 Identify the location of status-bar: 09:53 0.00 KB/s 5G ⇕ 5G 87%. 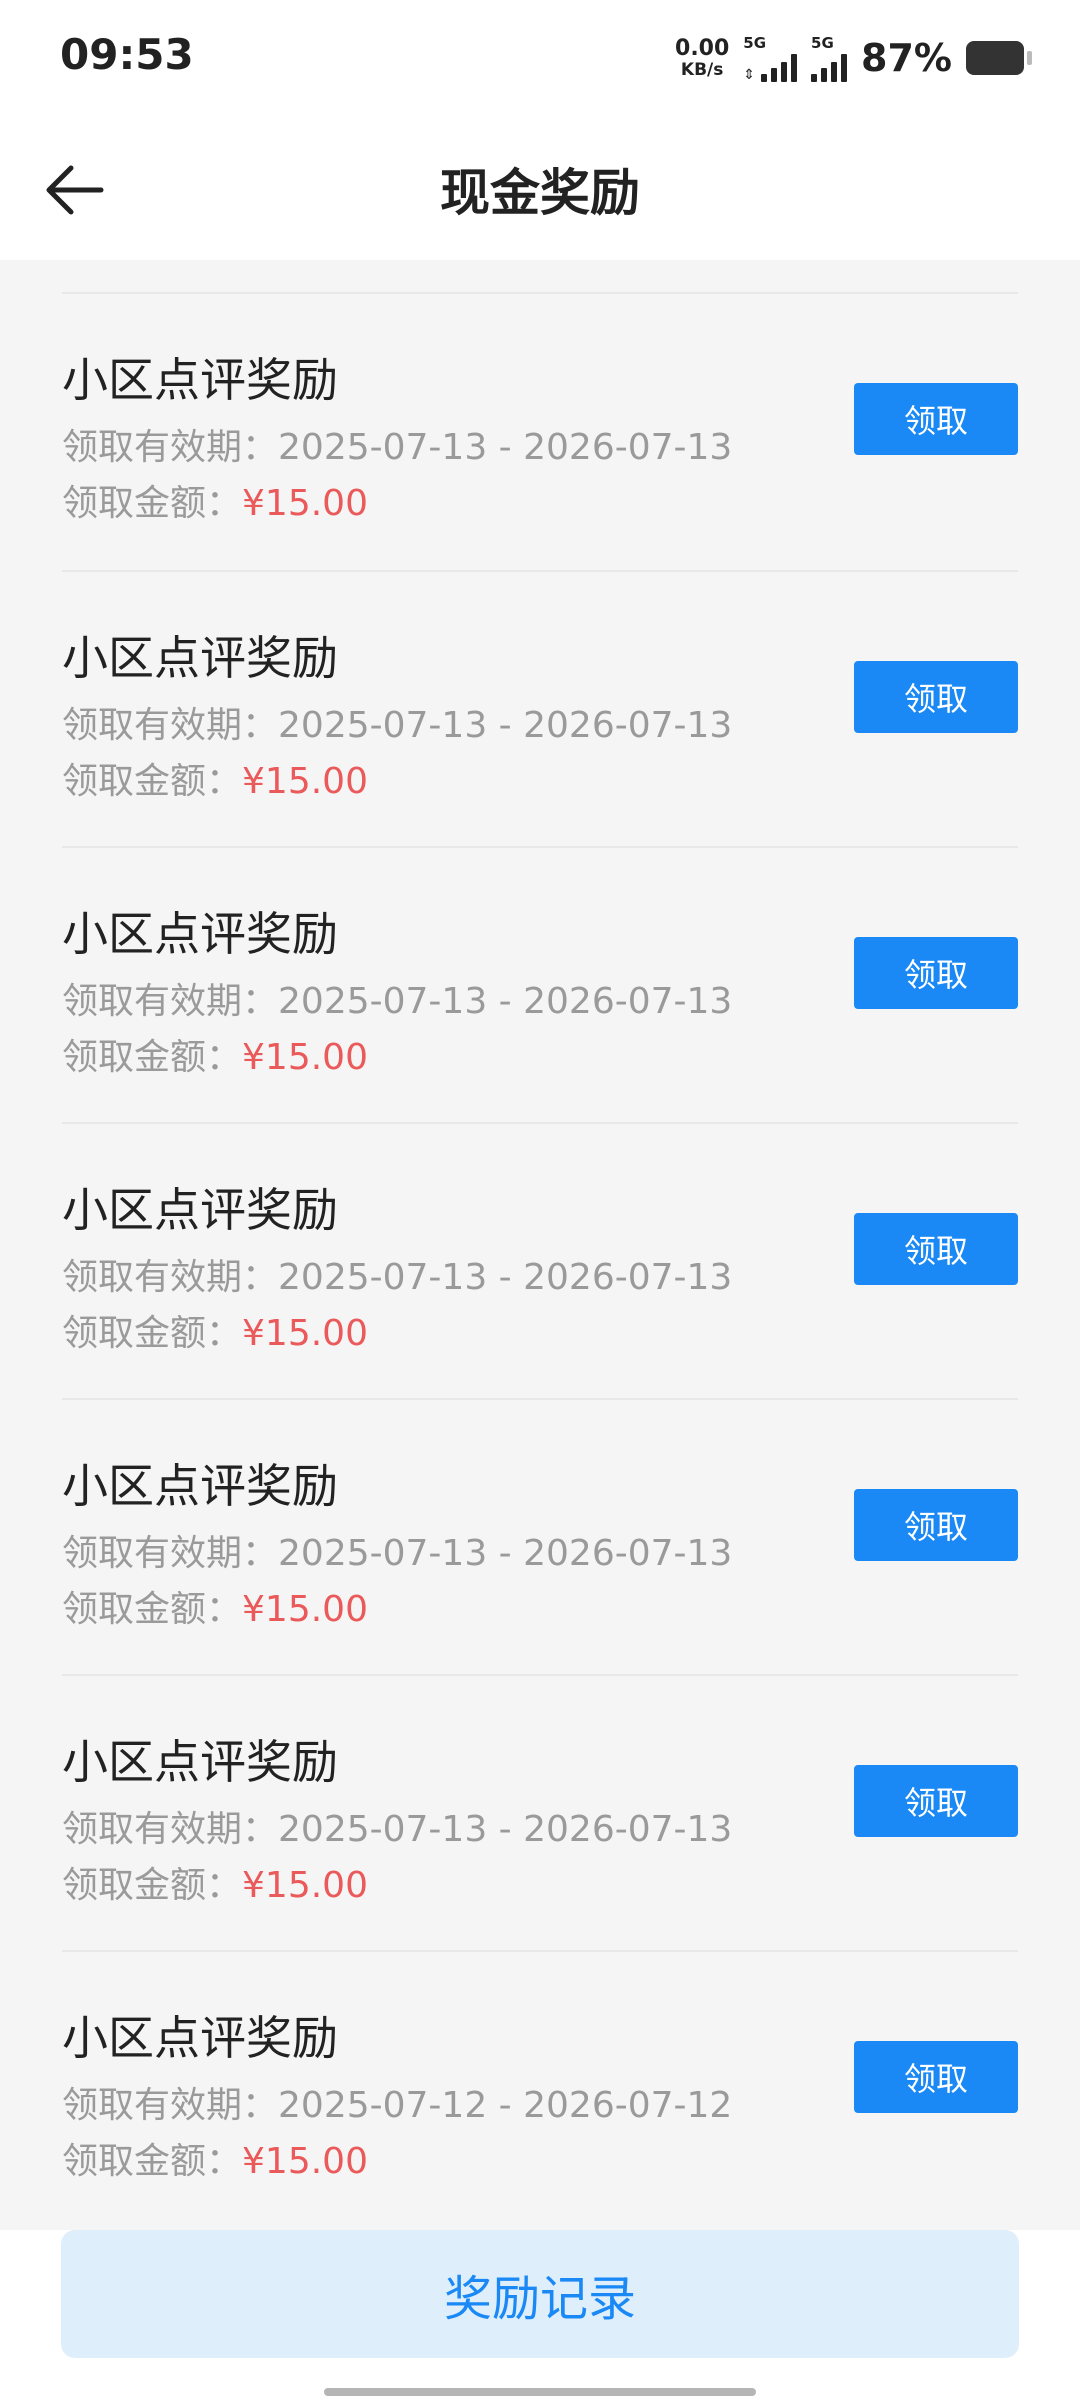
(540, 57).